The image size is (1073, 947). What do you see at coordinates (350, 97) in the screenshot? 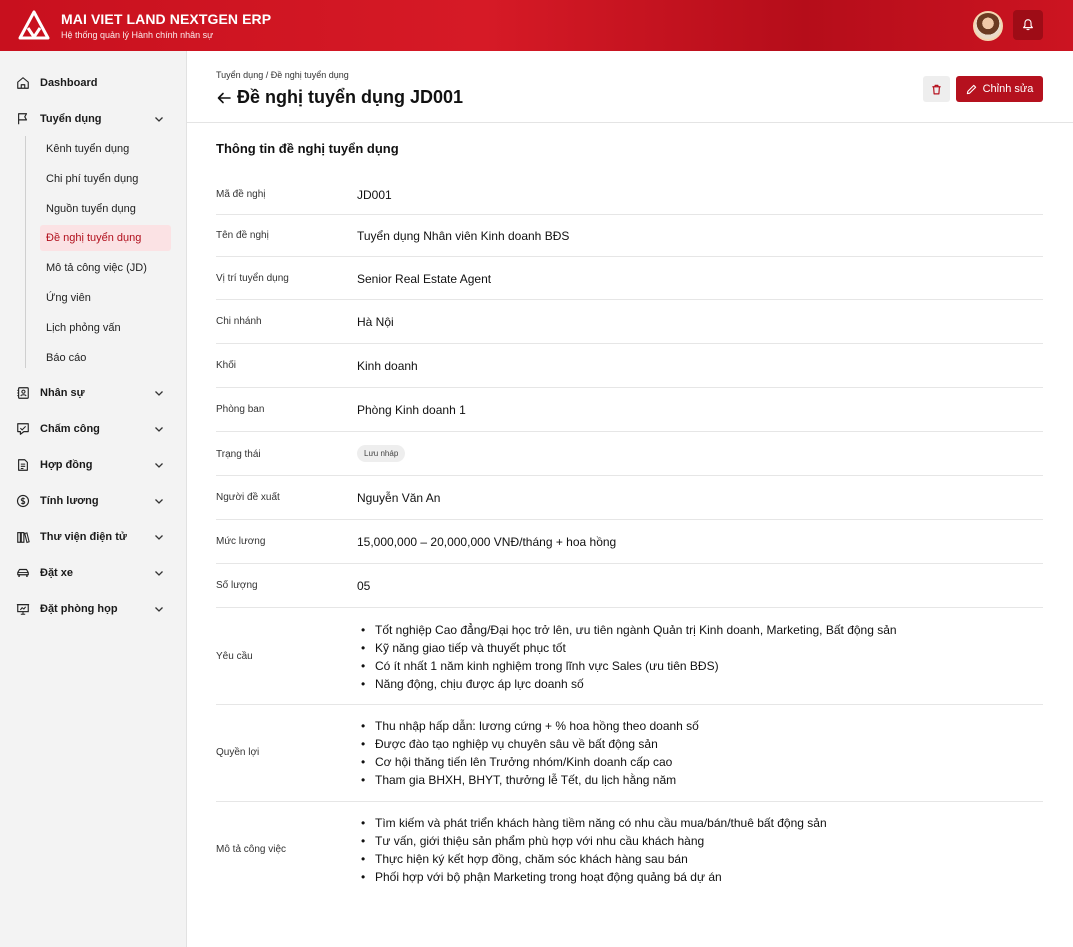
I see `page-title: Đề nghị tuyển dụng JD001` at bounding box center [350, 97].